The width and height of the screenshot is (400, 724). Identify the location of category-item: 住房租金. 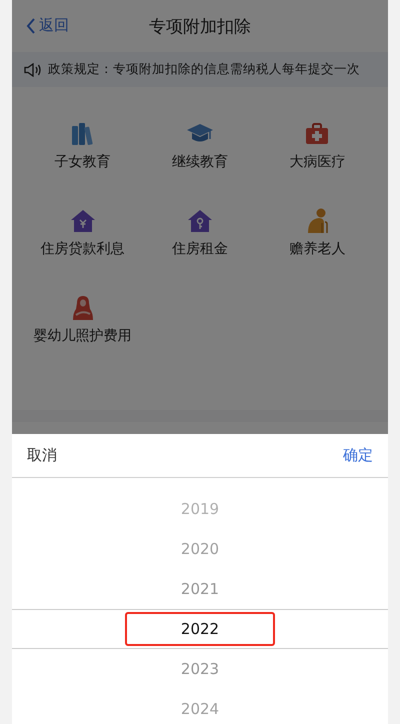
(200, 251).